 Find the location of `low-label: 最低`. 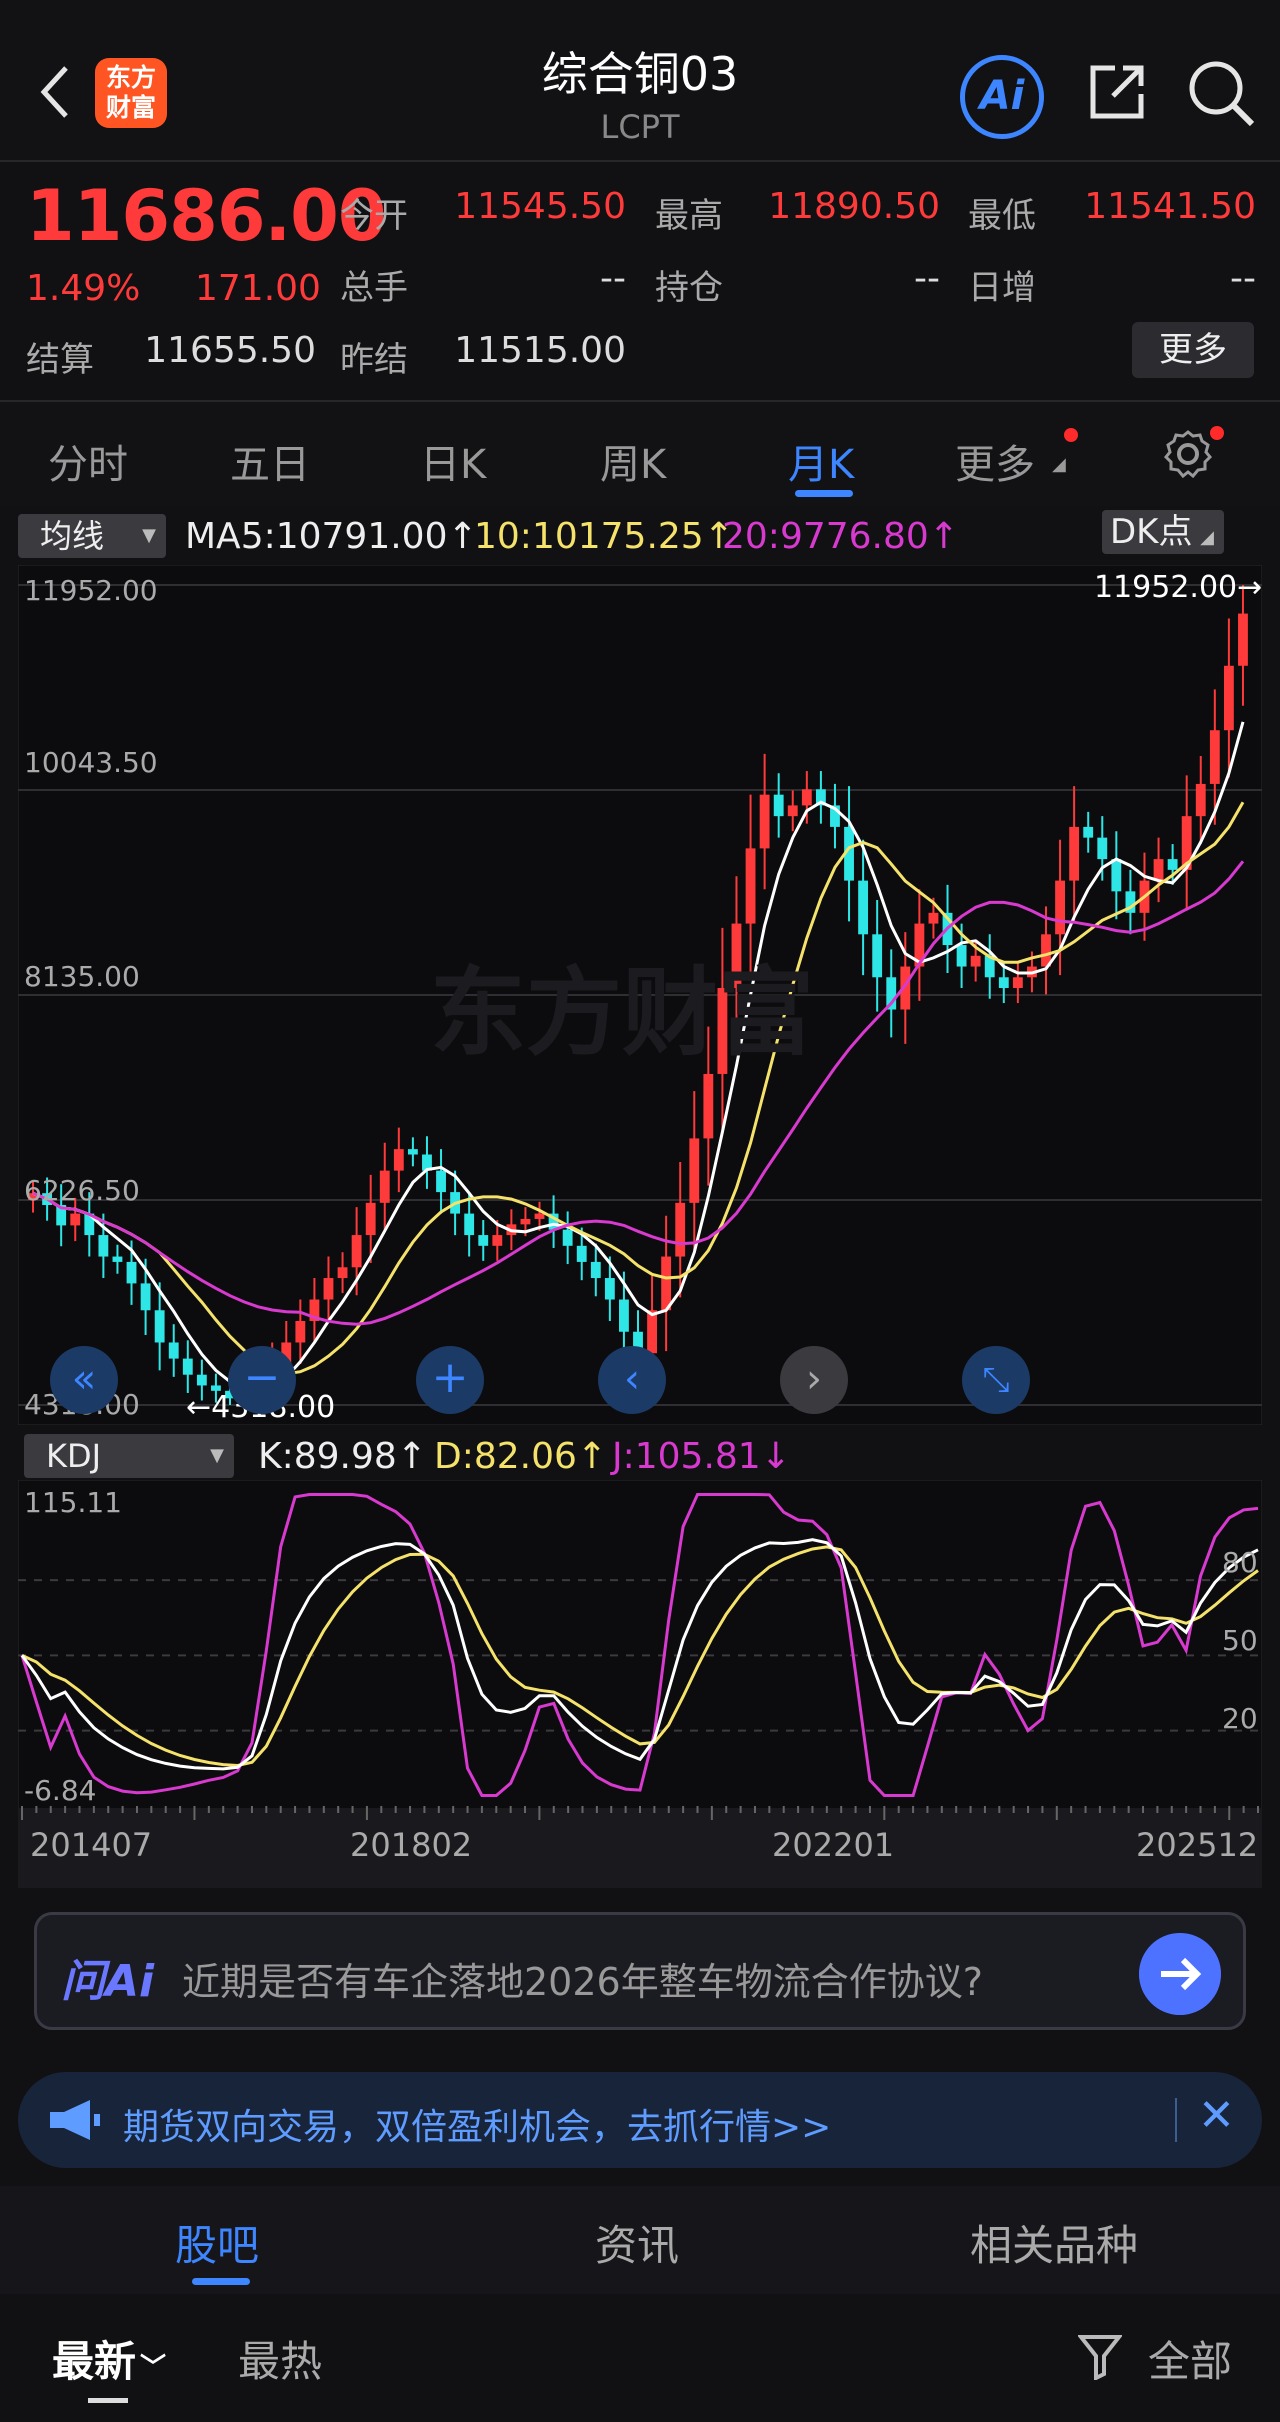

low-label: 最低 is located at coordinates (1002, 216).